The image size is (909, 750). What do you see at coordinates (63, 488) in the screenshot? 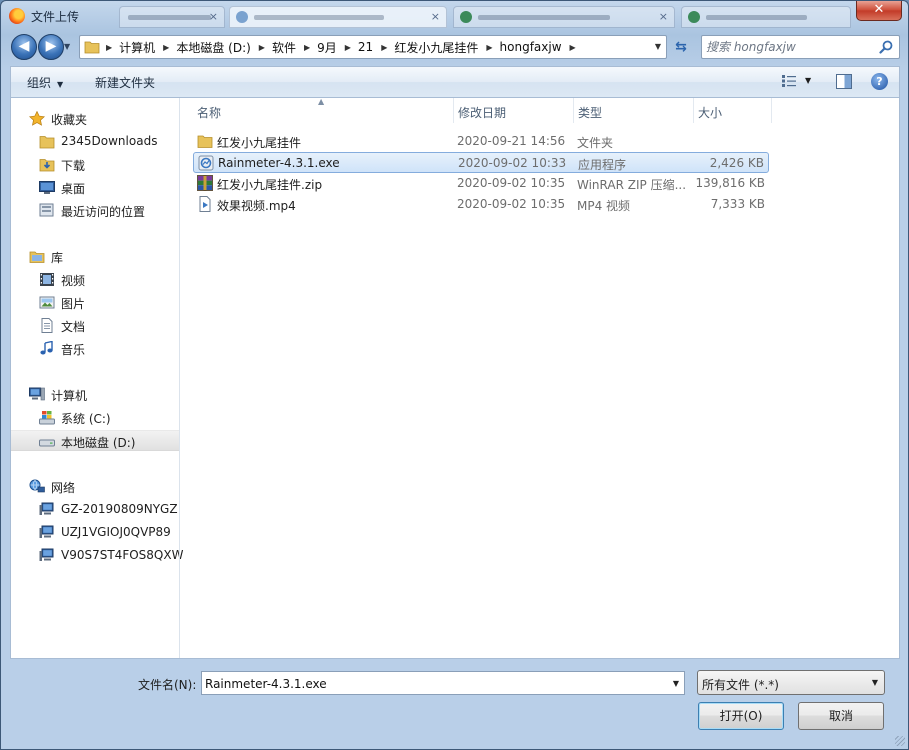
I see `sidebar-label: 网络` at bounding box center [63, 488].